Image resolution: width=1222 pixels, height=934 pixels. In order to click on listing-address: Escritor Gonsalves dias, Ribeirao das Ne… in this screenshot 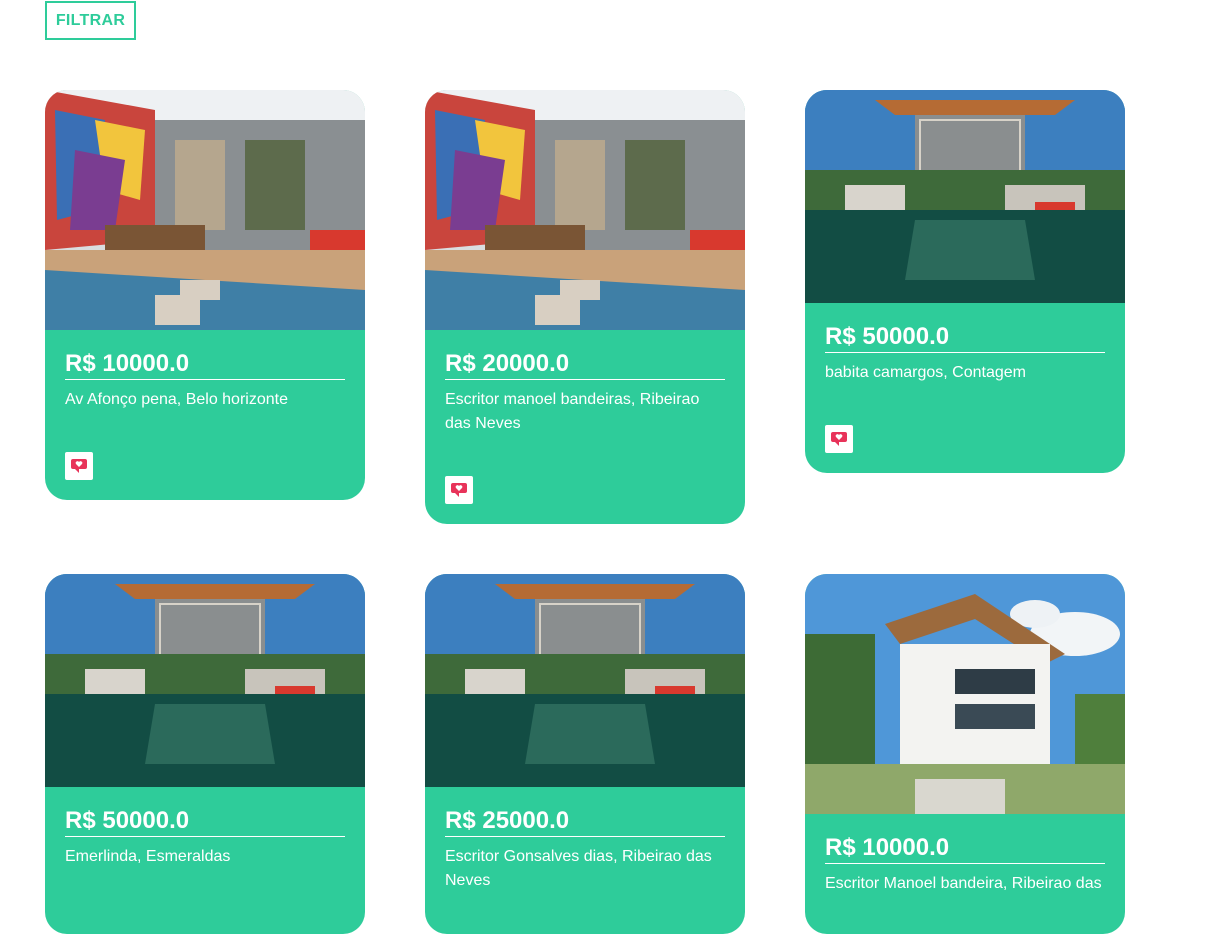, I will do `click(578, 868)`.